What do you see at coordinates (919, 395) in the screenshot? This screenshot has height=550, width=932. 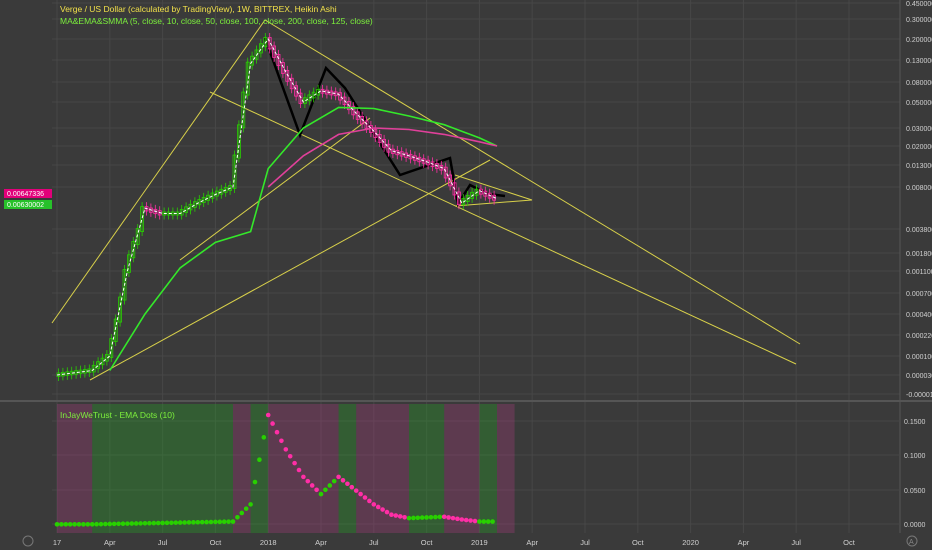 I see `y-tick-label: -0.00001500` at bounding box center [919, 395].